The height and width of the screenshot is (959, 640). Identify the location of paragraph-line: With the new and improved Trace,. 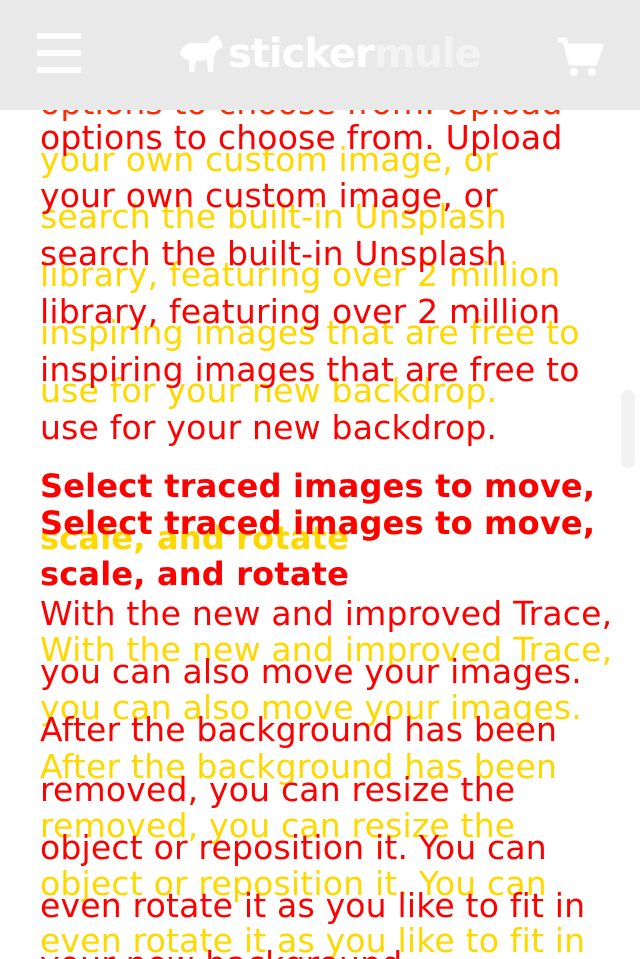
(326, 613).